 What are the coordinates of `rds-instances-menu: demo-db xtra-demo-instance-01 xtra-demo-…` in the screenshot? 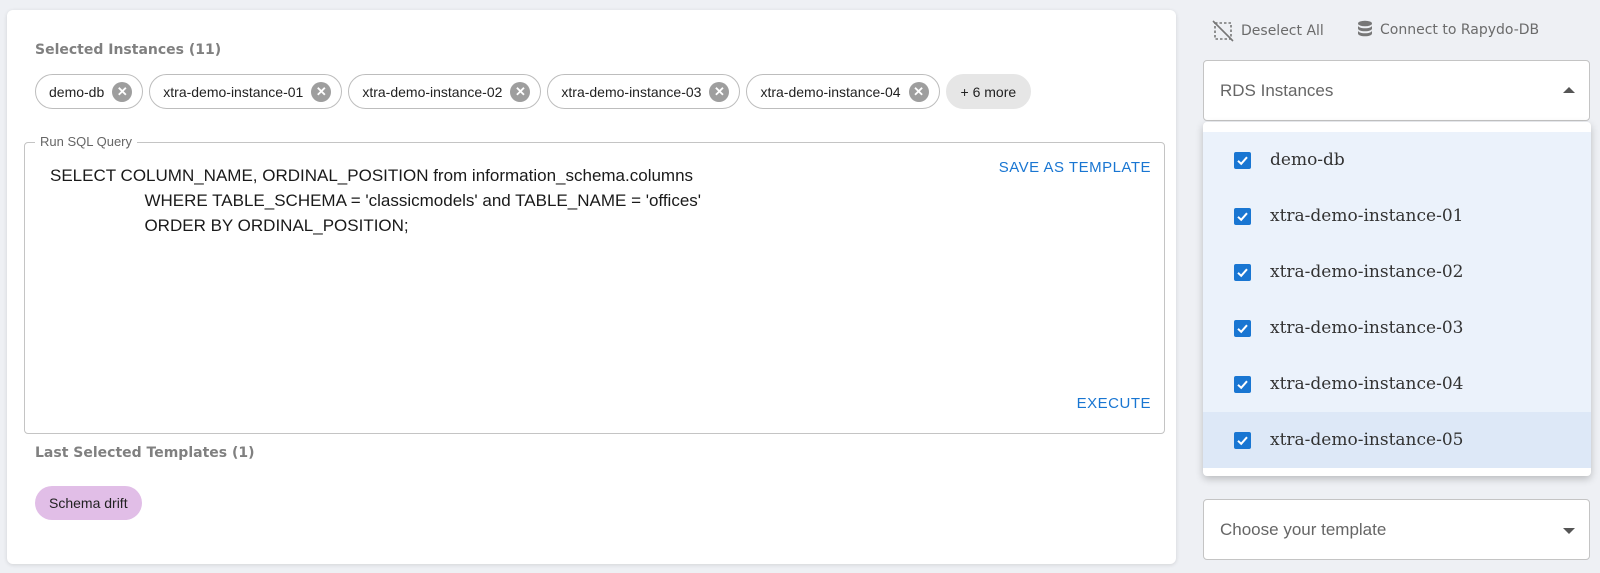 It's located at (1397, 299).